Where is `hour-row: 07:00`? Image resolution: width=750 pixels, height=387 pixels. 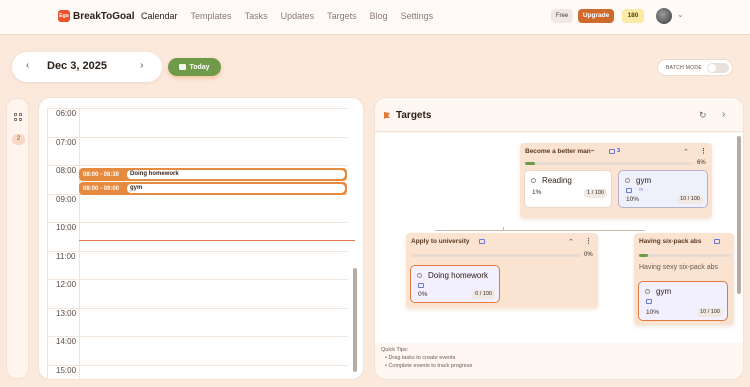 hour-row: 07:00 is located at coordinates (198, 151).